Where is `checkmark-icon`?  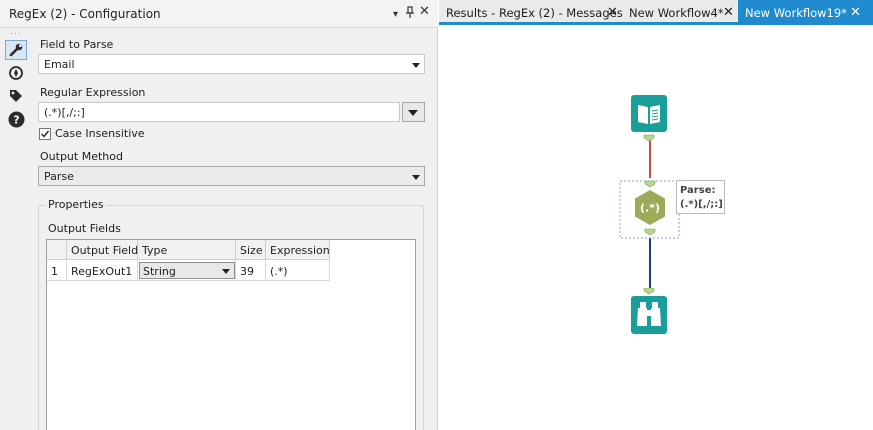 checkmark-icon is located at coordinates (45, 134).